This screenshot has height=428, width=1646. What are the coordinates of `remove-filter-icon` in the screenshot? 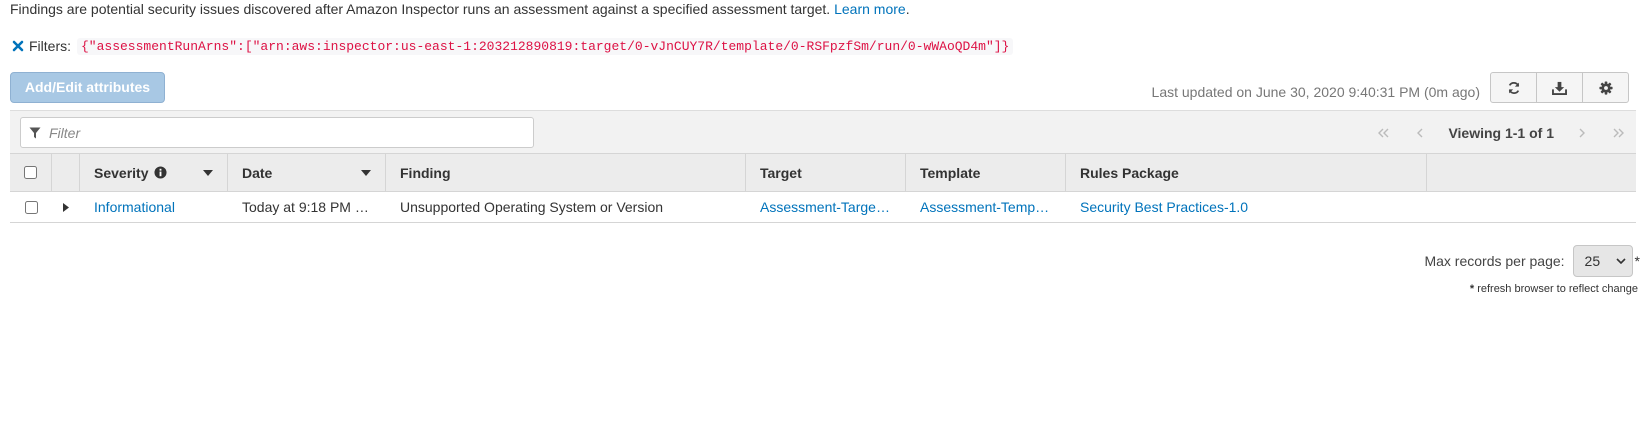 It's located at (18, 46).